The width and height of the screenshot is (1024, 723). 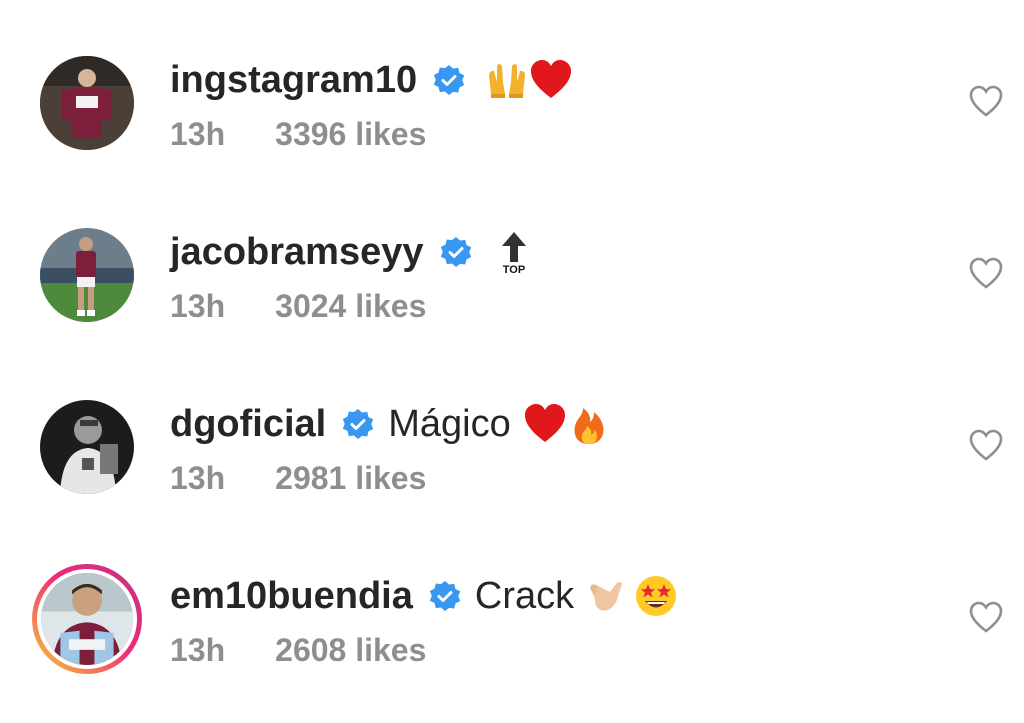 What do you see at coordinates (513, 269) in the screenshot?
I see `top-label: TOP` at bounding box center [513, 269].